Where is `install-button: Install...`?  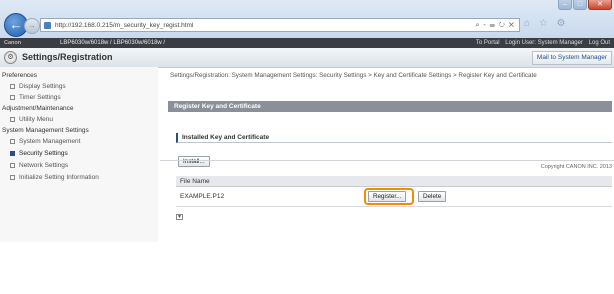 install-button: Install... is located at coordinates (194, 161).